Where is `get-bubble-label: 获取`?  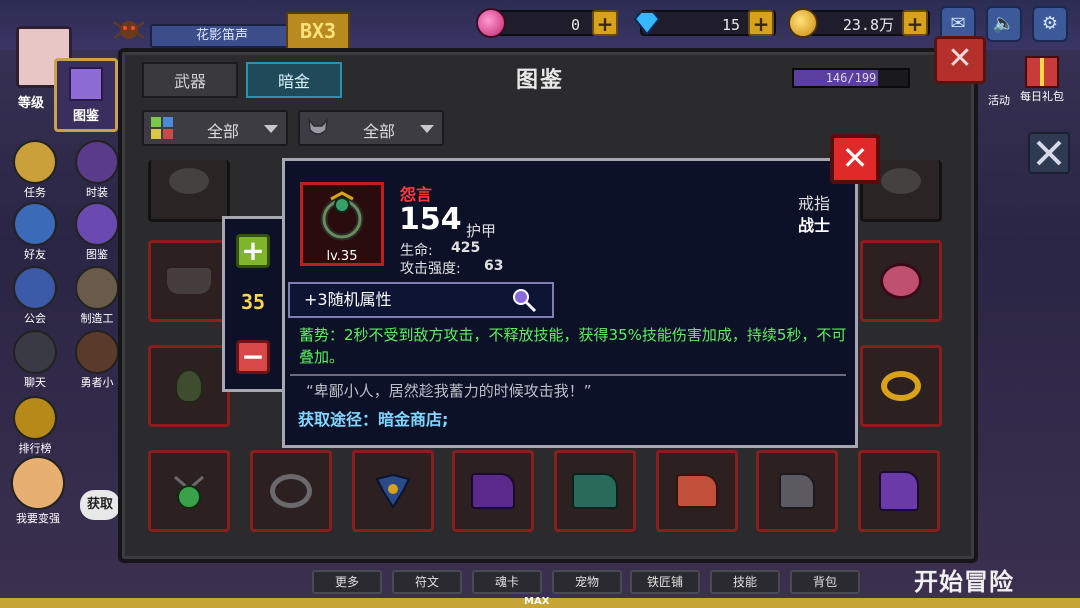 get-bubble-label: 获取 is located at coordinates (99, 504).